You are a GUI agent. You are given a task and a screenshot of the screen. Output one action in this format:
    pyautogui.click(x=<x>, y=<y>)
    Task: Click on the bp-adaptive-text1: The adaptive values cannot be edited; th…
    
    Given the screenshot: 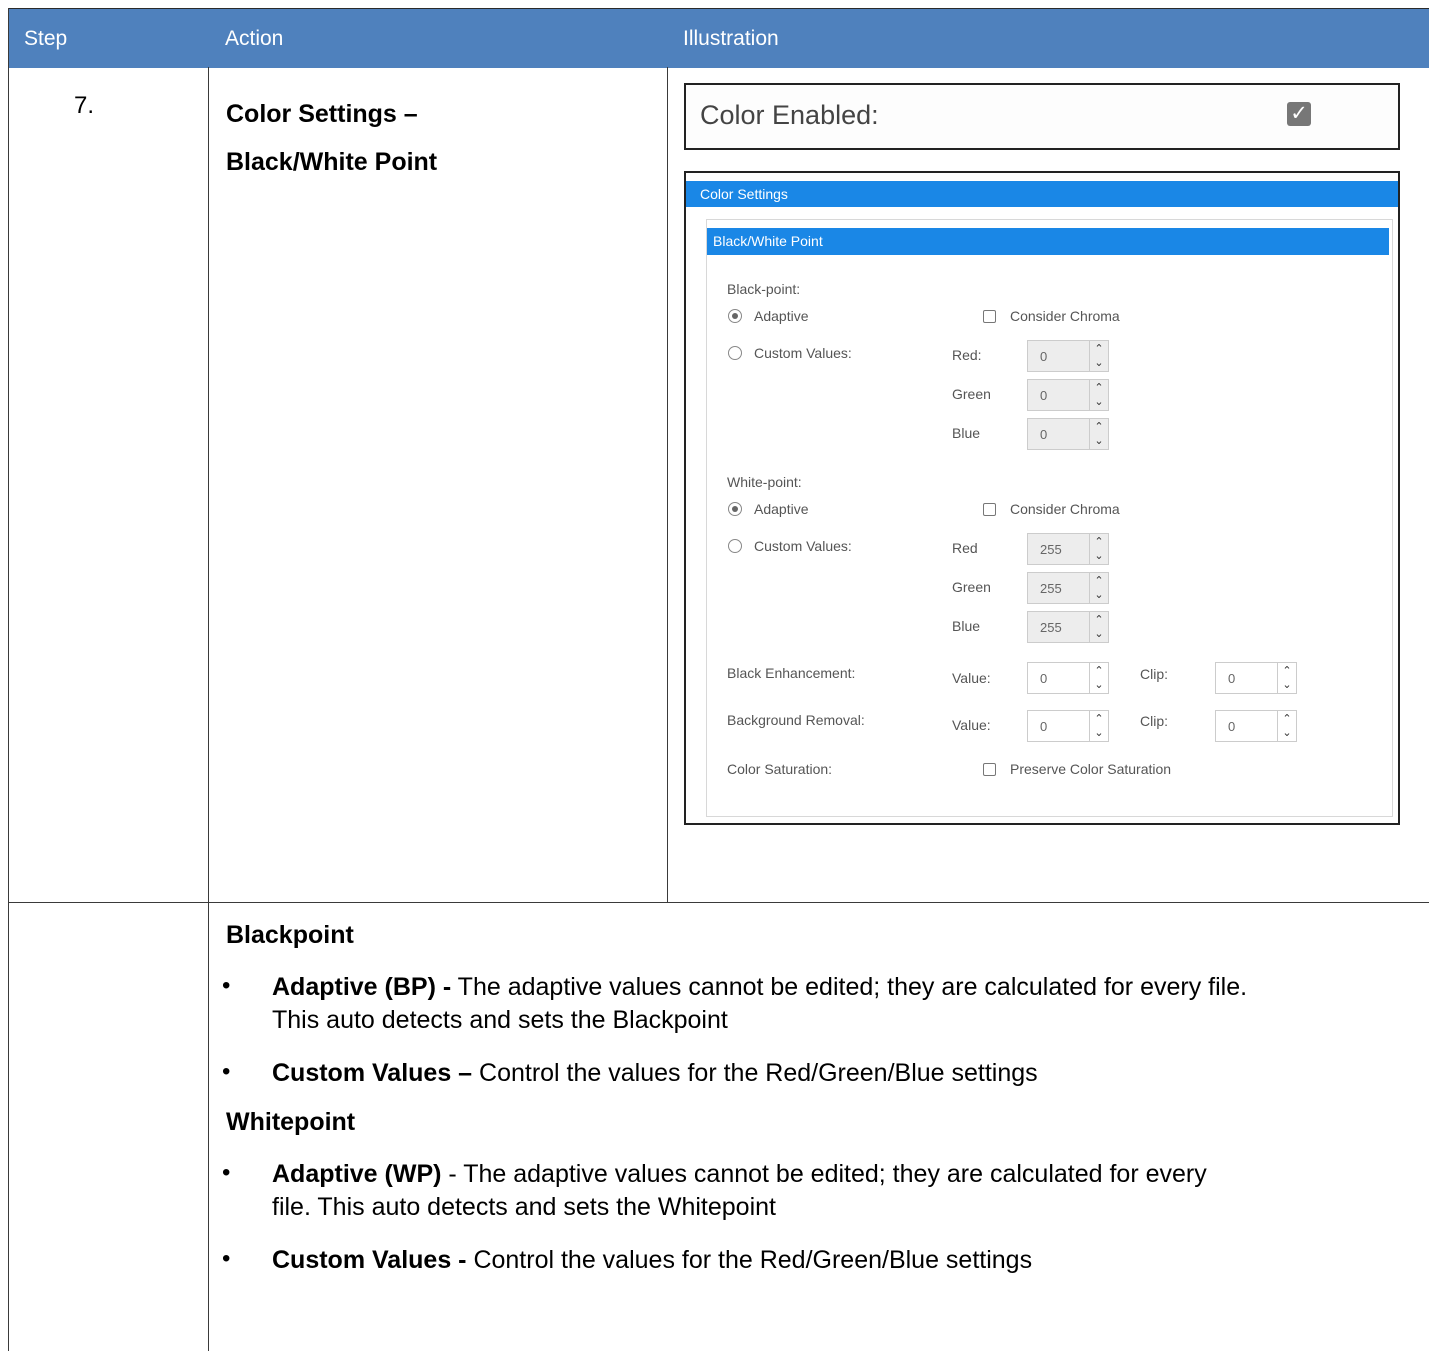 What is the action you would take?
    pyautogui.click(x=849, y=987)
    